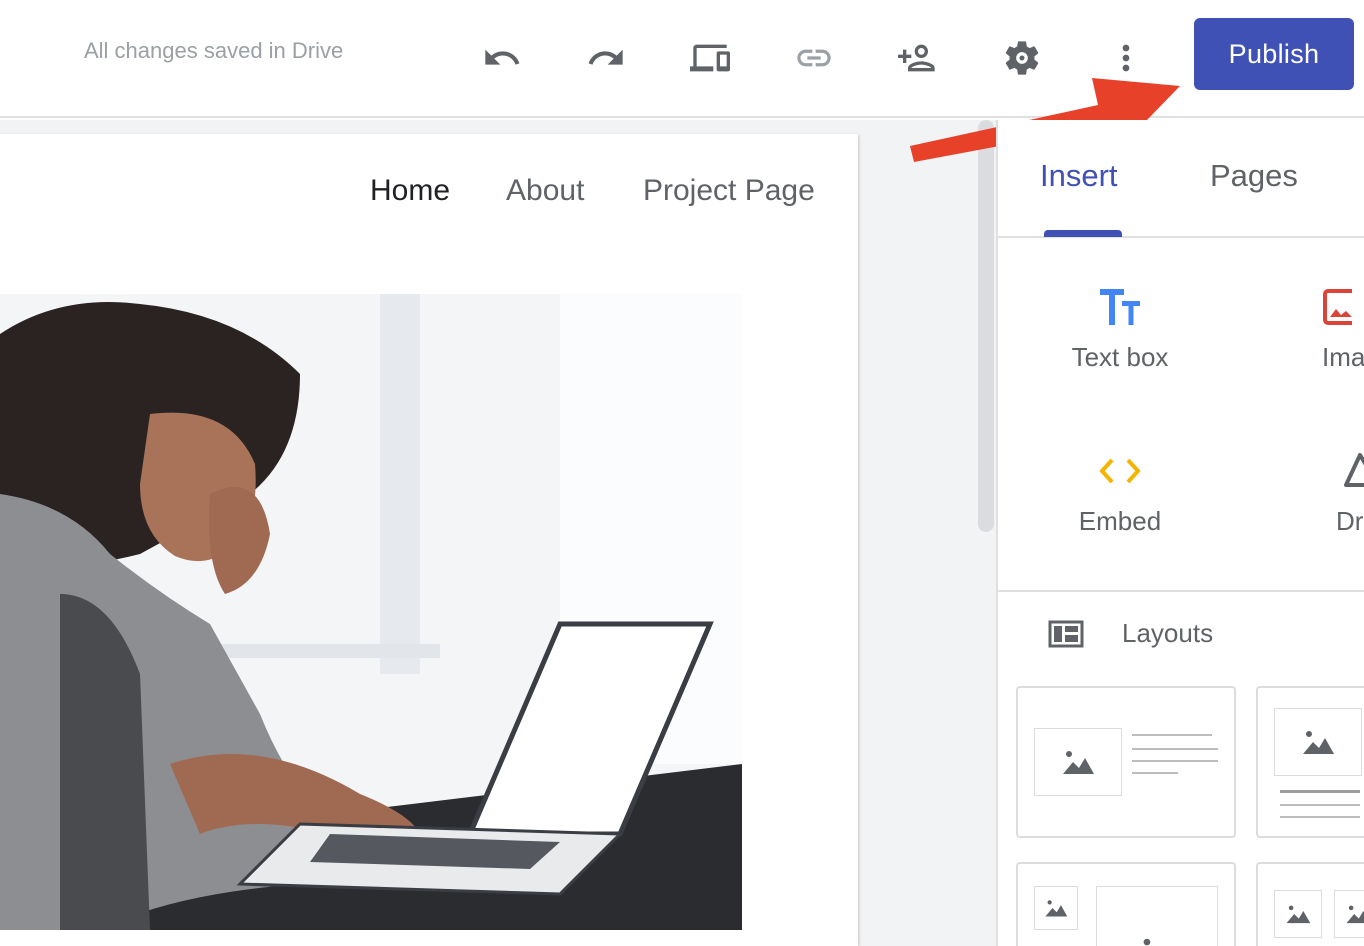  Describe the element at coordinates (710, 58) in the screenshot. I see `preview-devices-icon` at that location.